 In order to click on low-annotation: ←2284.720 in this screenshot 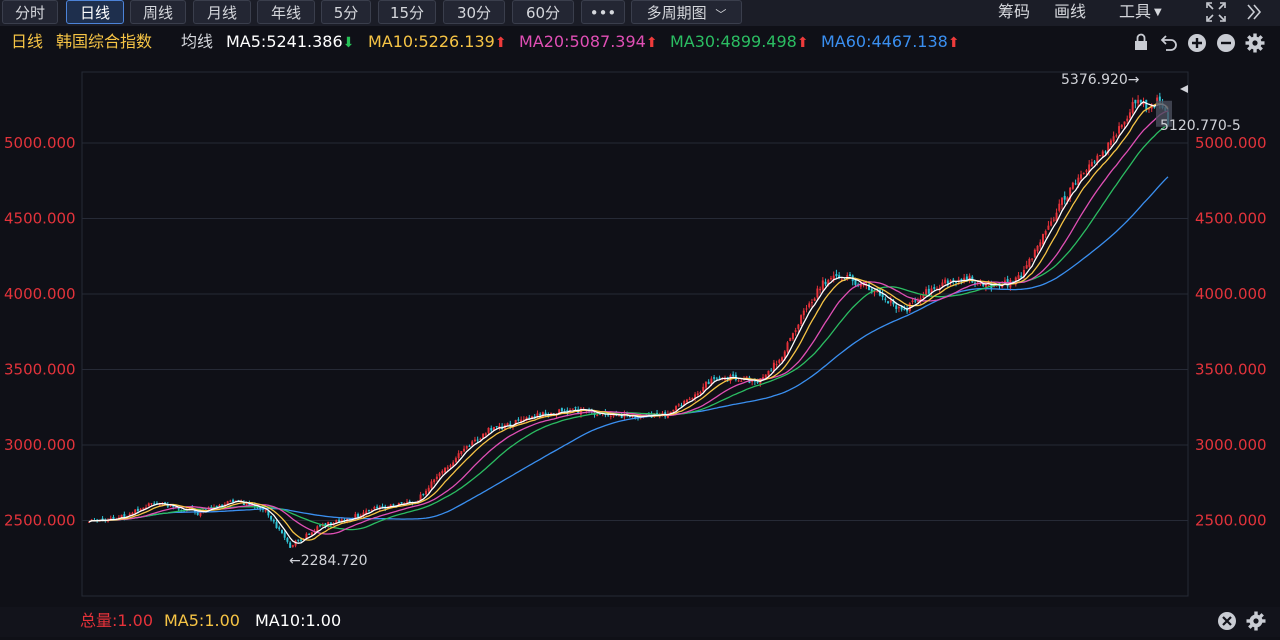, I will do `click(328, 561)`.